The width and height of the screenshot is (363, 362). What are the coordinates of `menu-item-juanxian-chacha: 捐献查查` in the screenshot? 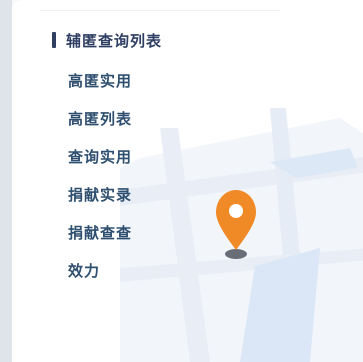 It's located at (100, 232).